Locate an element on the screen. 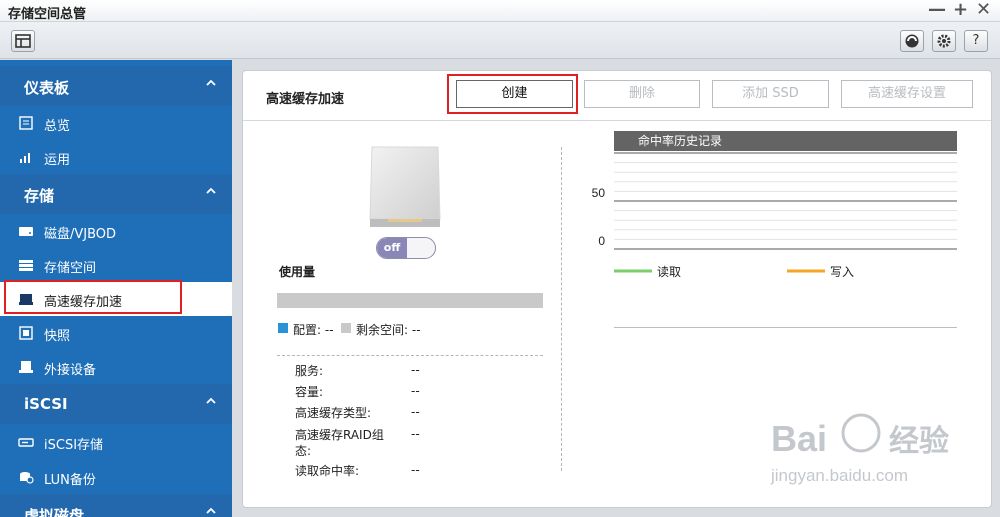 This screenshot has height=517, width=1000. sidebar-item-disks: 磁盘/VJBOD is located at coordinates (116, 231).